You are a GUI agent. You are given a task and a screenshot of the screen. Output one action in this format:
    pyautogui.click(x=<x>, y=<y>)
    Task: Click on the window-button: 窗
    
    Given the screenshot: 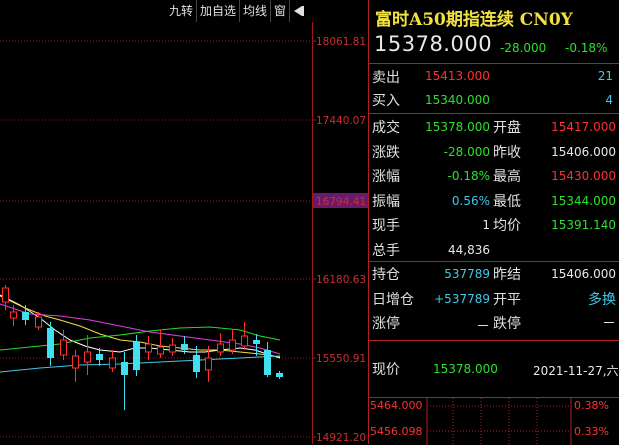 What is the action you would take?
    pyautogui.click(x=279, y=11)
    